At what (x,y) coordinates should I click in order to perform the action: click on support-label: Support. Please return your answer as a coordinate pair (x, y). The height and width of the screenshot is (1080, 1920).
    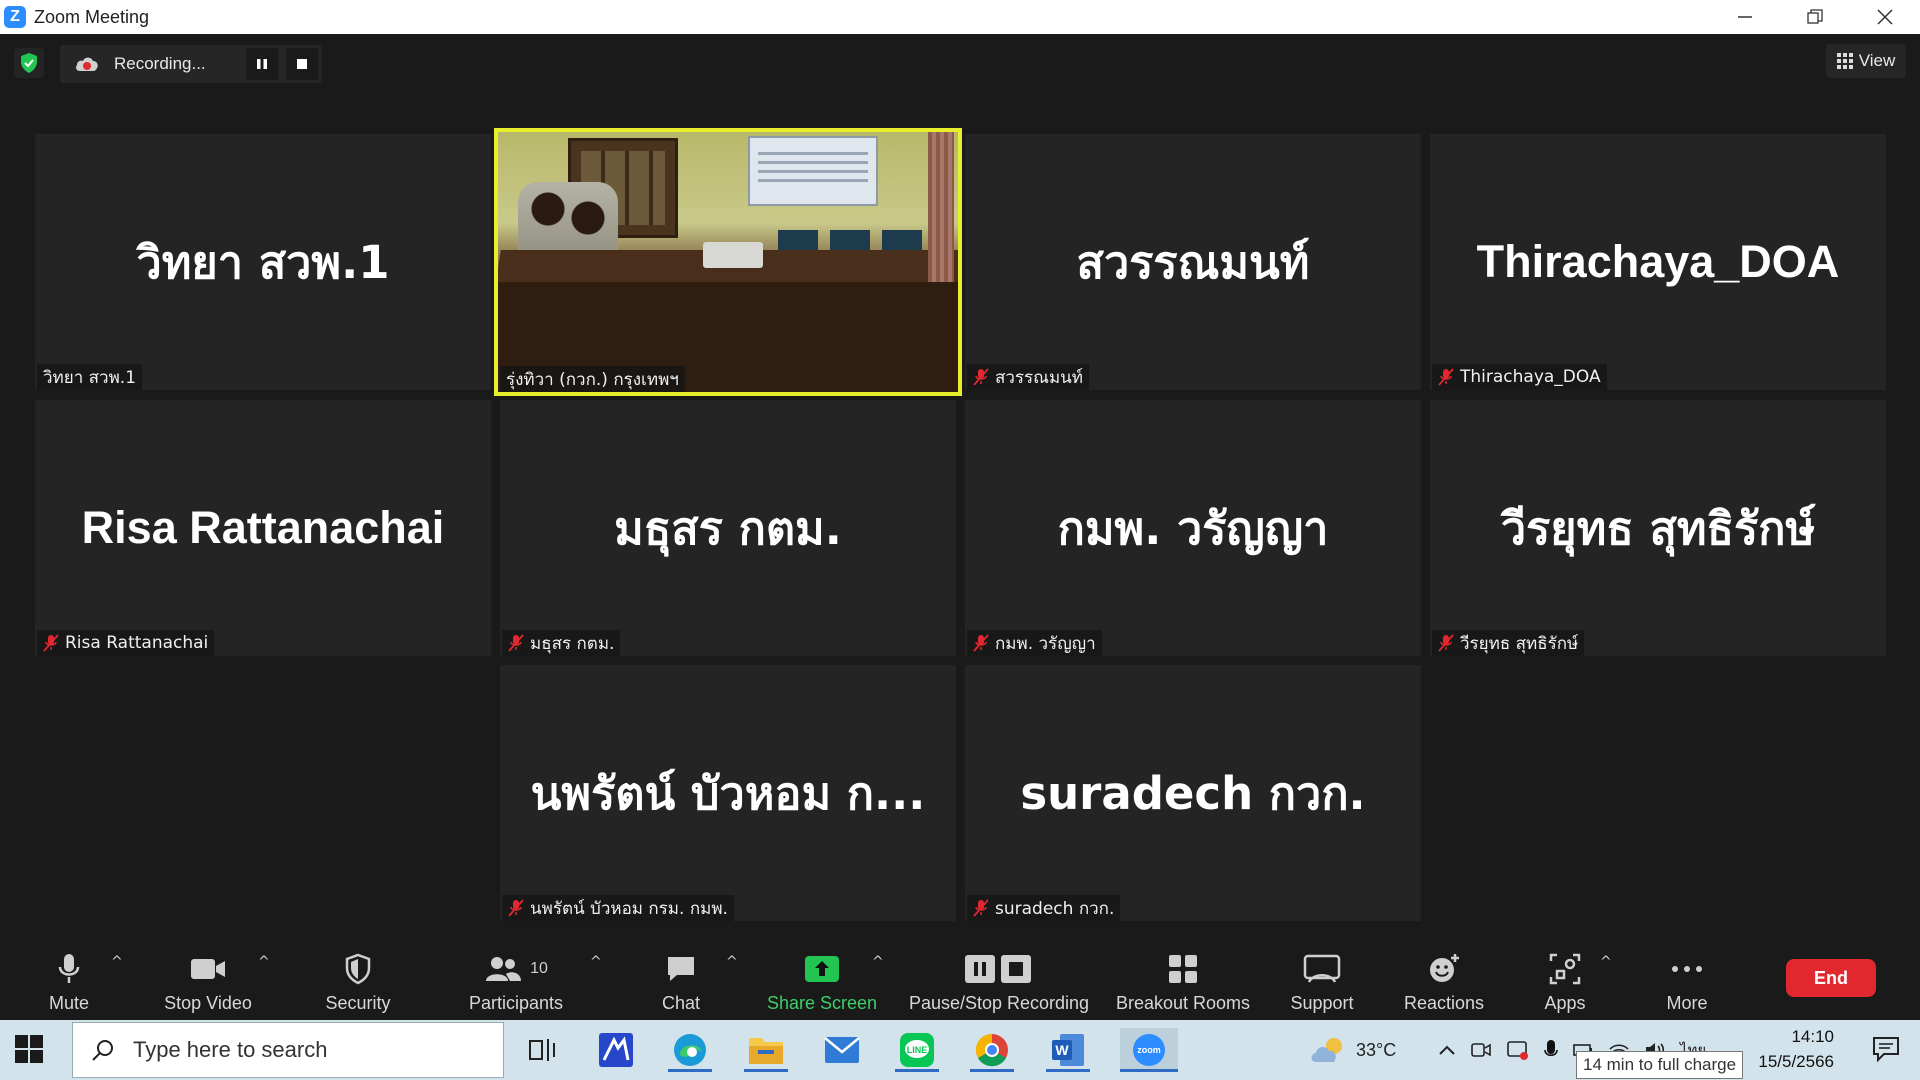
    Looking at the image, I should click on (1322, 1003).